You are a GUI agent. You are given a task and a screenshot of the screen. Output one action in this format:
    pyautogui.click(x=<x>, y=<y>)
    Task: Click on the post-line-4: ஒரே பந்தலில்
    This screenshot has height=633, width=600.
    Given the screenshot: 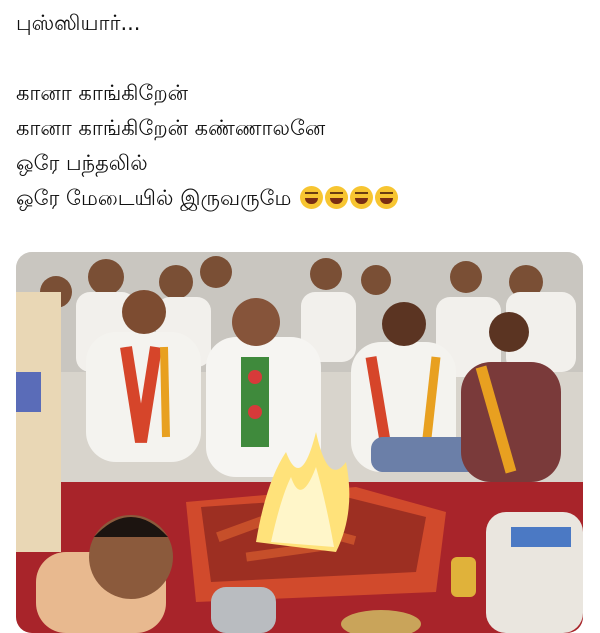 What is the action you would take?
    pyautogui.click(x=82, y=163)
    